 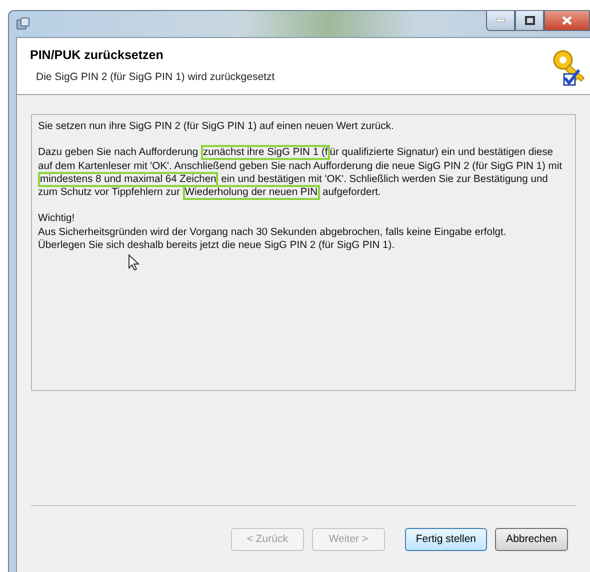 What do you see at coordinates (531, 539) in the screenshot?
I see `wizard-button: Abbrechen` at bounding box center [531, 539].